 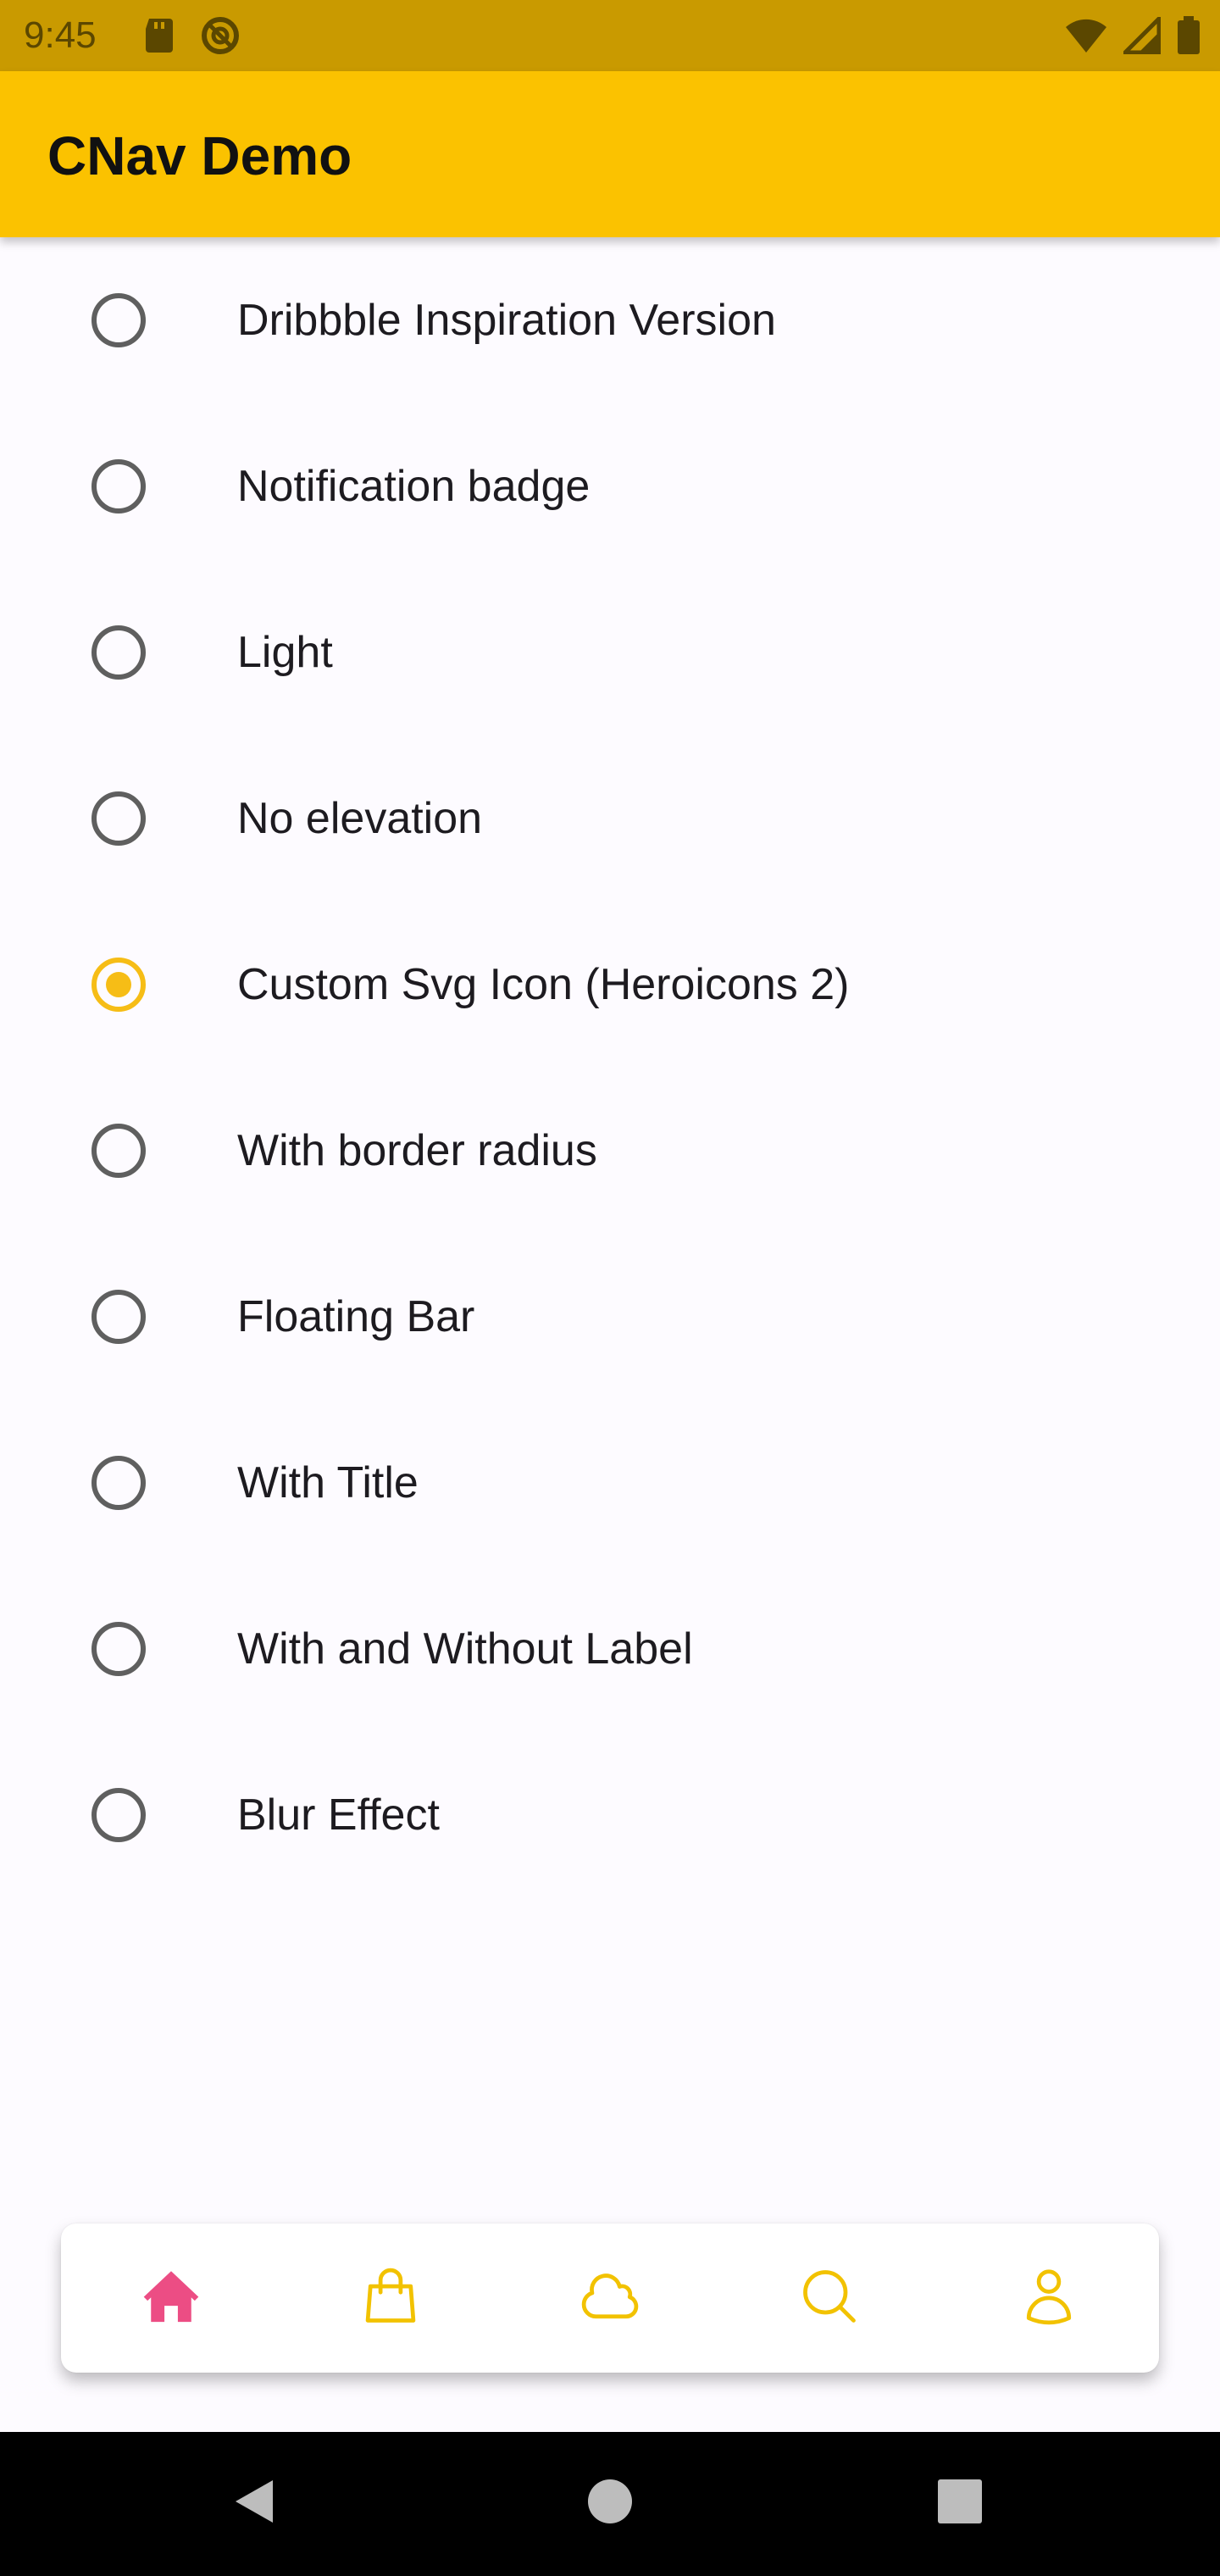 I want to click on cloud-icon, so click(x=610, y=2298).